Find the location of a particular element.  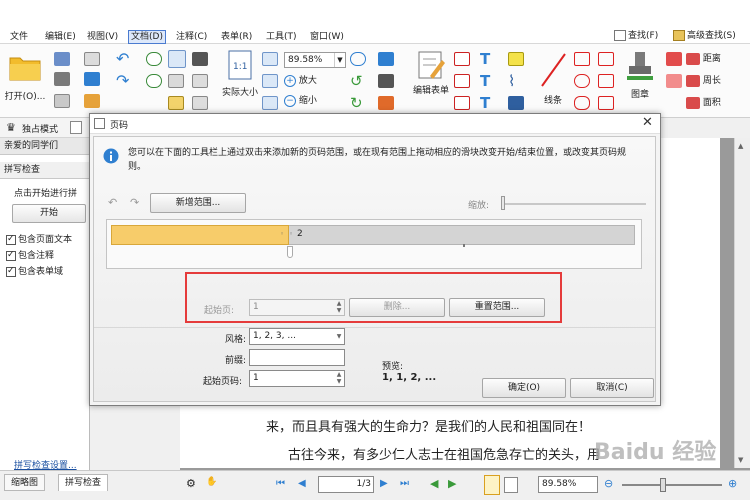

properties-icon is located at coordinates (76, 127).